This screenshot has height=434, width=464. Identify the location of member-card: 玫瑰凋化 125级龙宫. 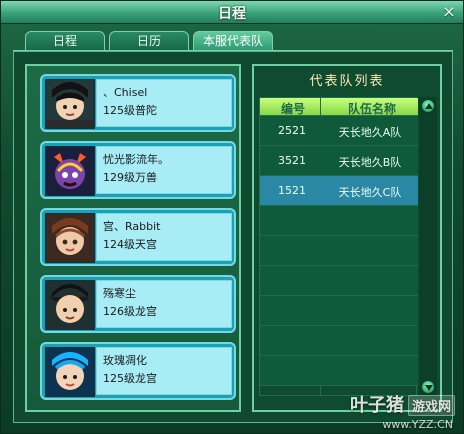
(138, 371).